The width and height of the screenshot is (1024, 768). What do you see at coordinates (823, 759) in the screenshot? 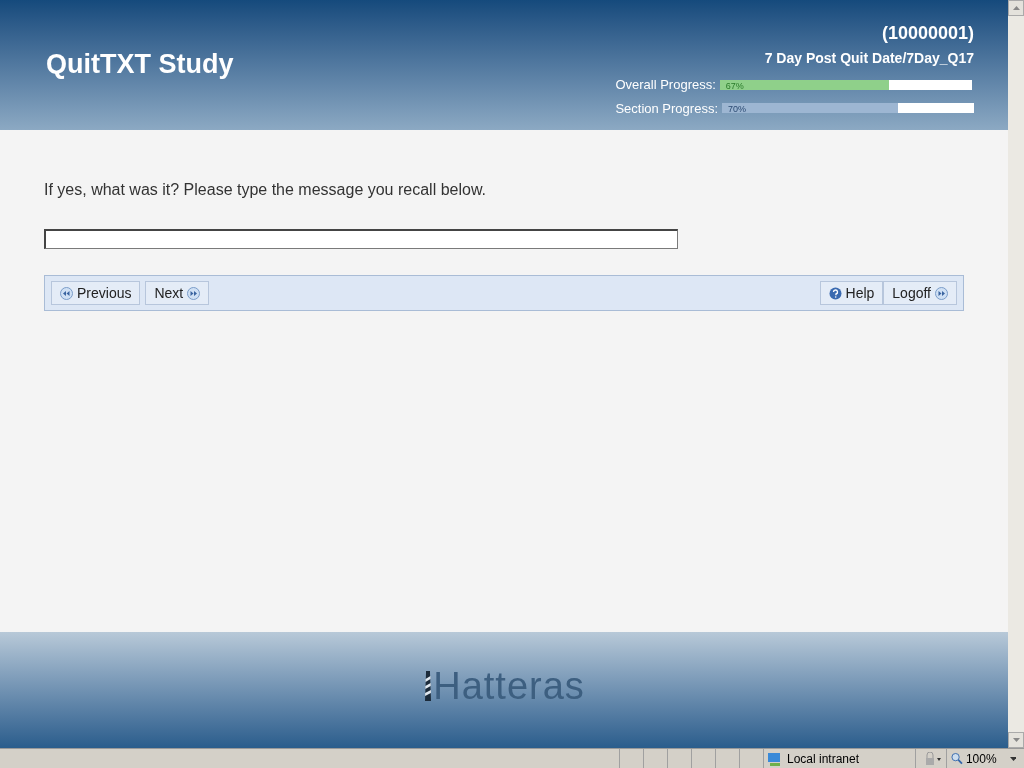
I see `security-zone: Local intranet` at bounding box center [823, 759].